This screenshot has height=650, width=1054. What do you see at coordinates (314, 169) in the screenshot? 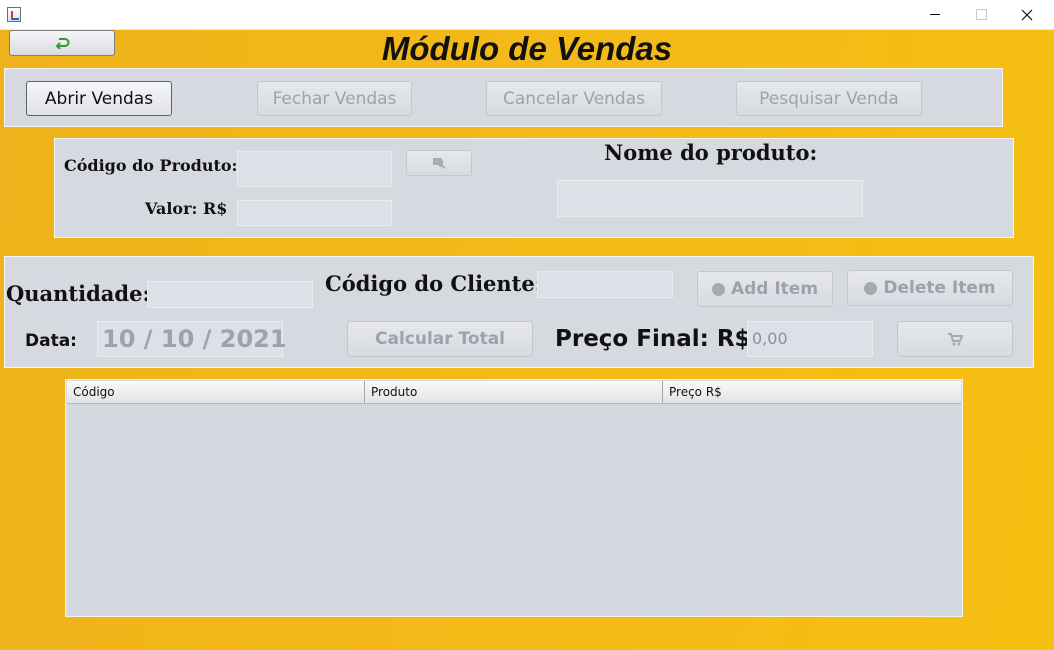
I see `product-code-input` at bounding box center [314, 169].